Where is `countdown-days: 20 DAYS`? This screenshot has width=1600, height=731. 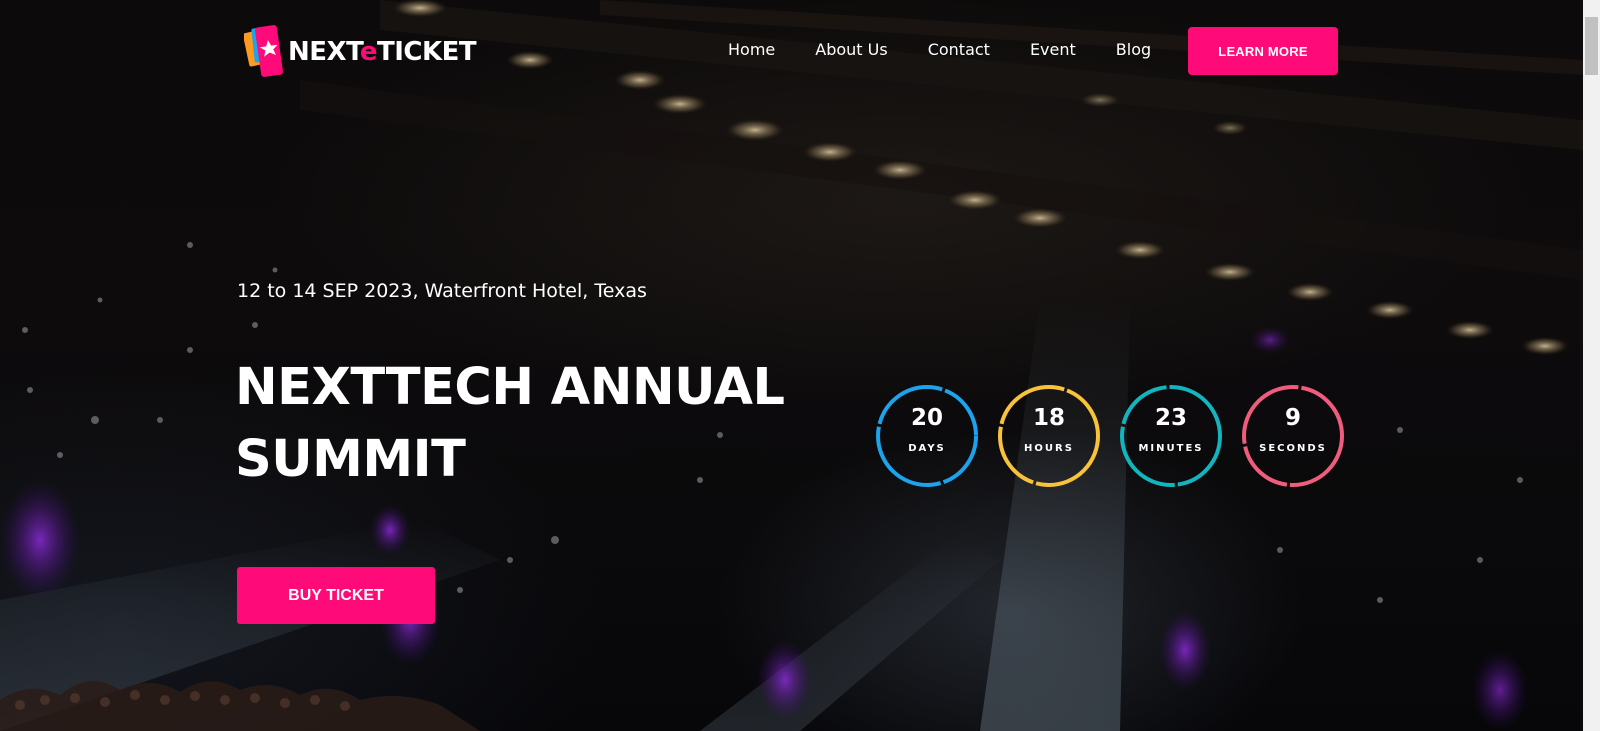
countdown-days: 20 DAYS is located at coordinates (927, 436).